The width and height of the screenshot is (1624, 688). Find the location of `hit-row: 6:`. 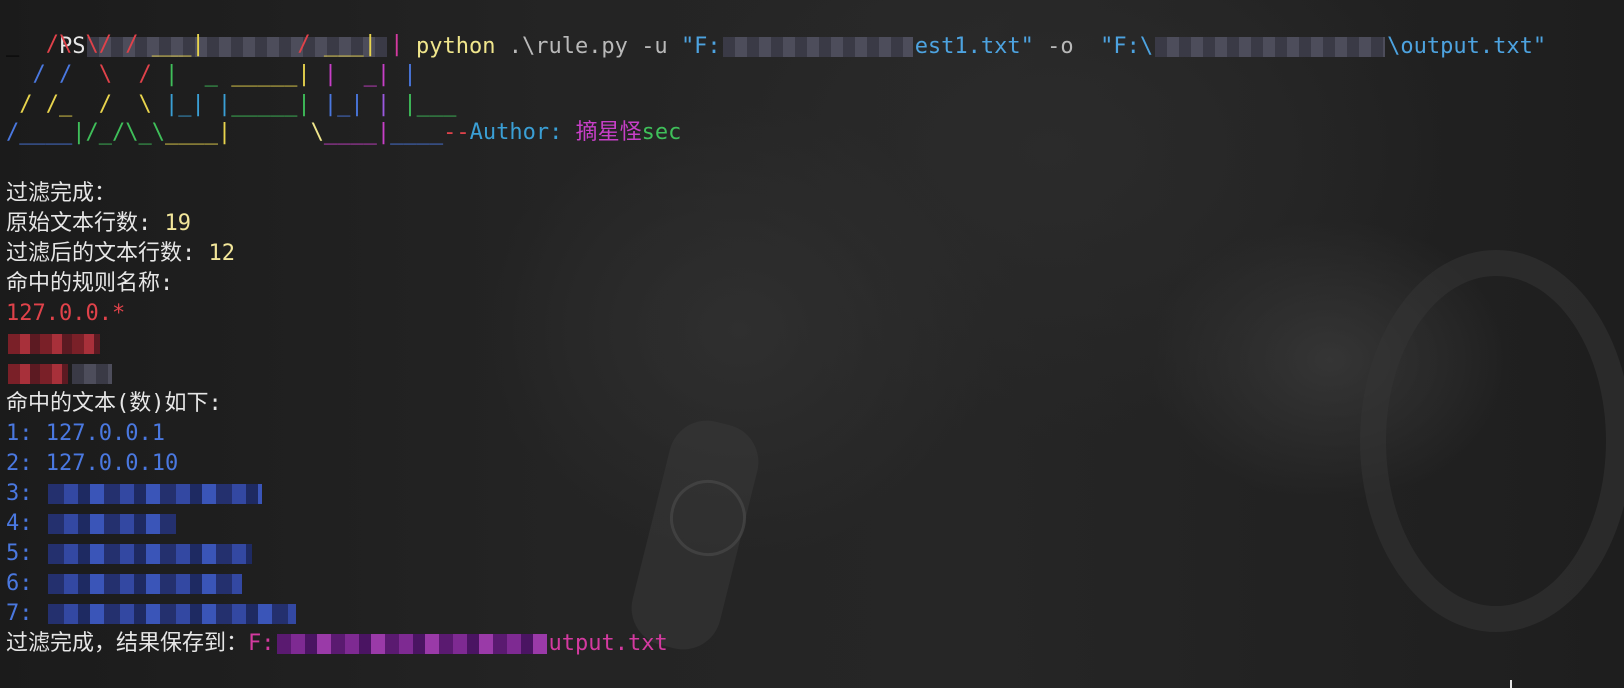

hit-row: 6: is located at coordinates (125, 583).